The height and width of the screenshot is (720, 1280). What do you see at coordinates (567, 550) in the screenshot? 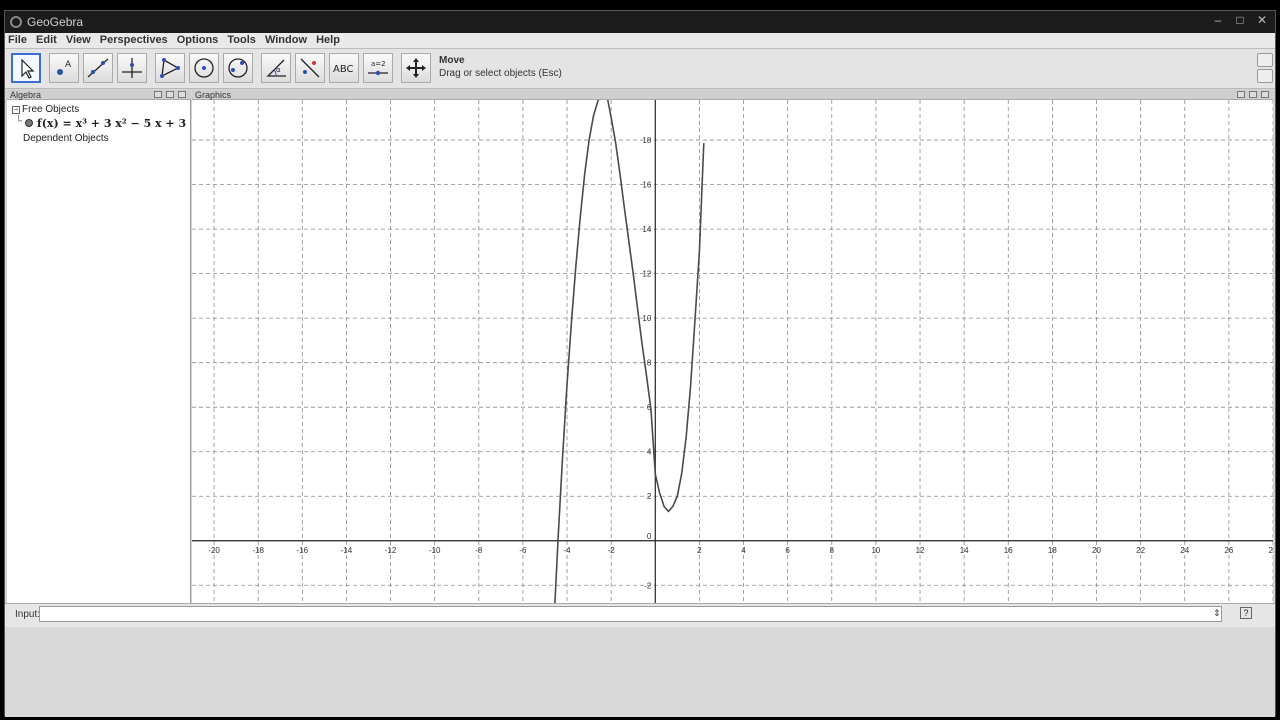
I see `x-tick-label: -4` at bounding box center [567, 550].